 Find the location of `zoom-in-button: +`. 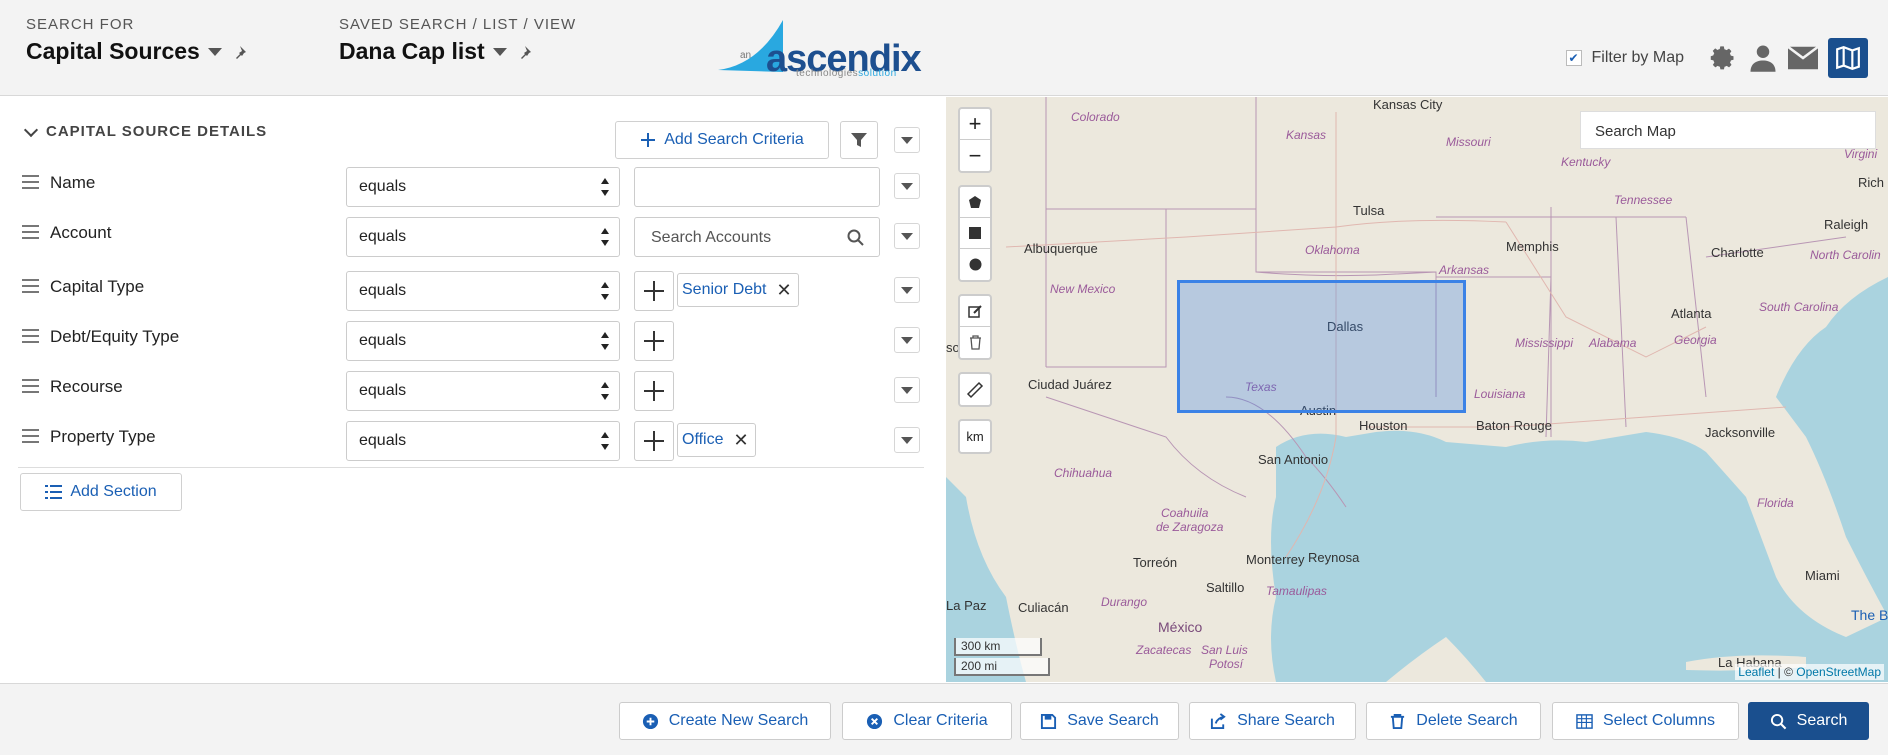

zoom-in-button: + is located at coordinates (975, 124).